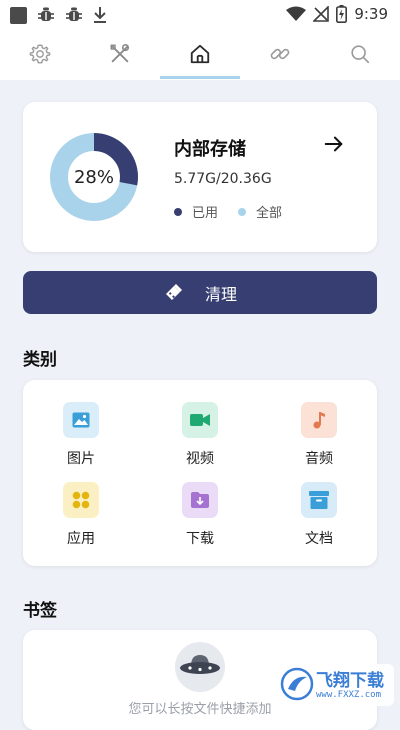  Describe the element at coordinates (319, 420) in the screenshot. I see `music-icon` at that location.